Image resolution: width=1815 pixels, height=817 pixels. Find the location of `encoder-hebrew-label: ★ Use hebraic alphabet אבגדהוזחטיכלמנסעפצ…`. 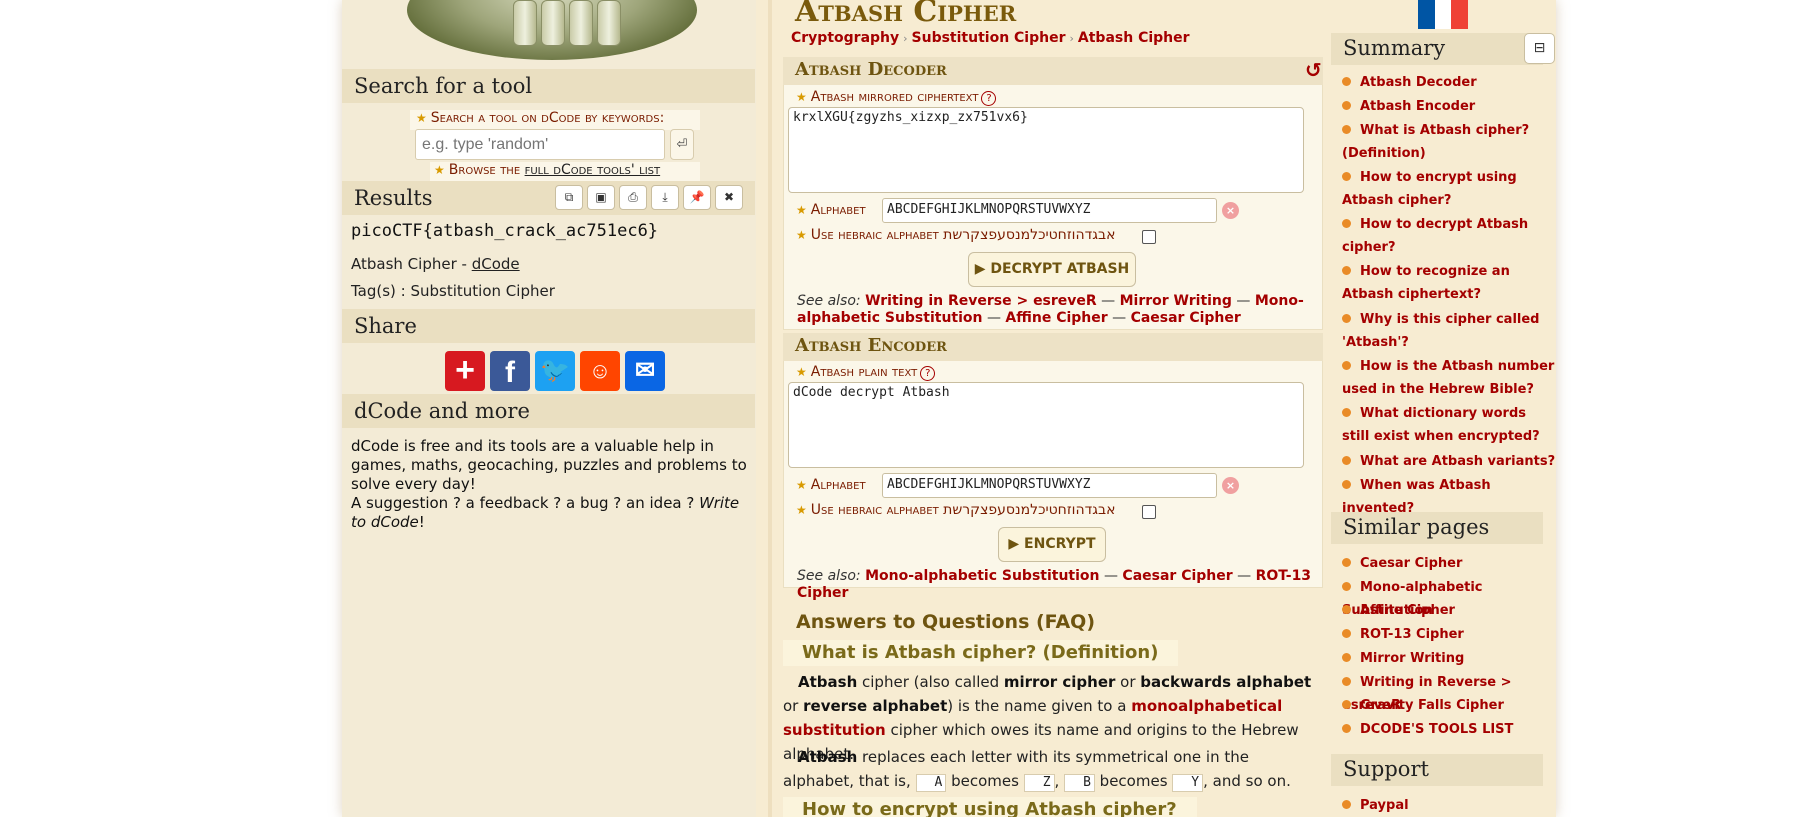

encoder-hebrew-label: ★ Use hebraic alphabet אבגדהוזחטיכלמנסעפצ… is located at coordinates (956, 510).